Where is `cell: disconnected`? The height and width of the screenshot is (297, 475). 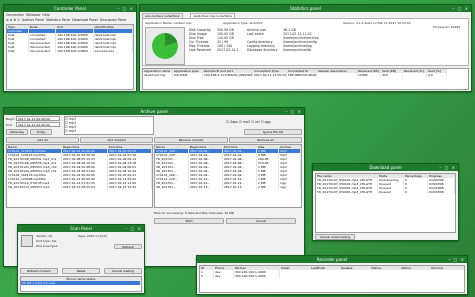 cell: disconnected is located at coordinates (43, 51).